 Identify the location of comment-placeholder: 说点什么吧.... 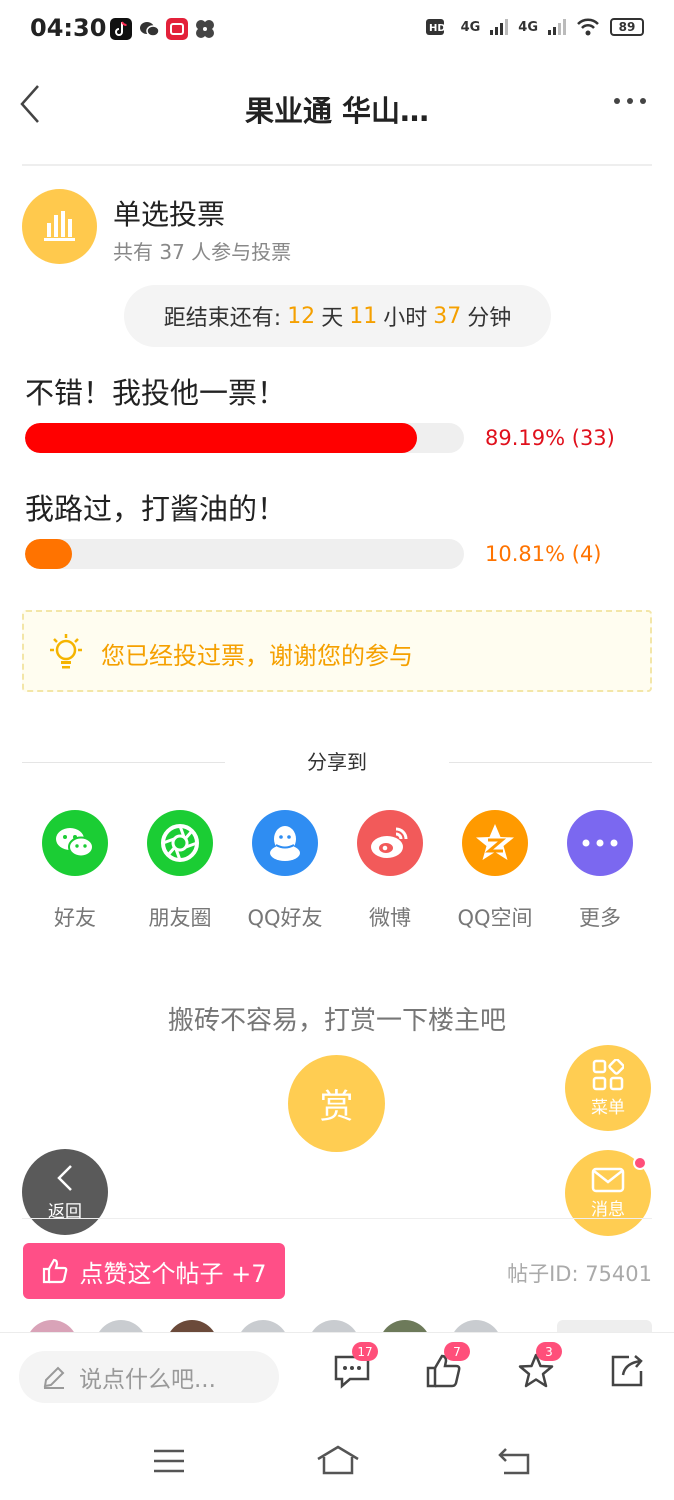
(147, 1380).